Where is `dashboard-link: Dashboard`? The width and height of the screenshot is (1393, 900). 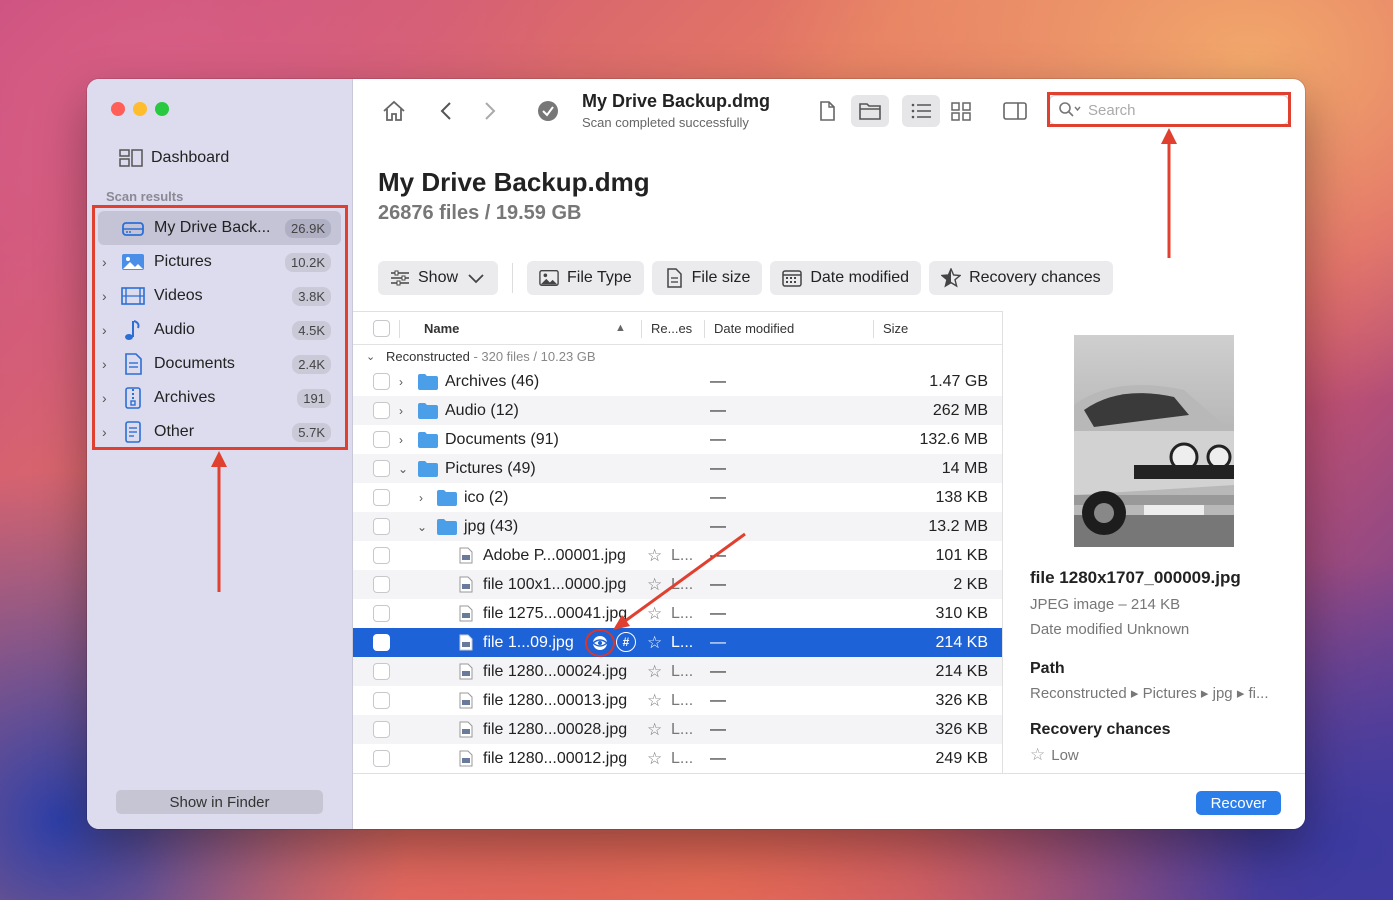 dashboard-link: Dashboard is located at coordinates (174, 158).